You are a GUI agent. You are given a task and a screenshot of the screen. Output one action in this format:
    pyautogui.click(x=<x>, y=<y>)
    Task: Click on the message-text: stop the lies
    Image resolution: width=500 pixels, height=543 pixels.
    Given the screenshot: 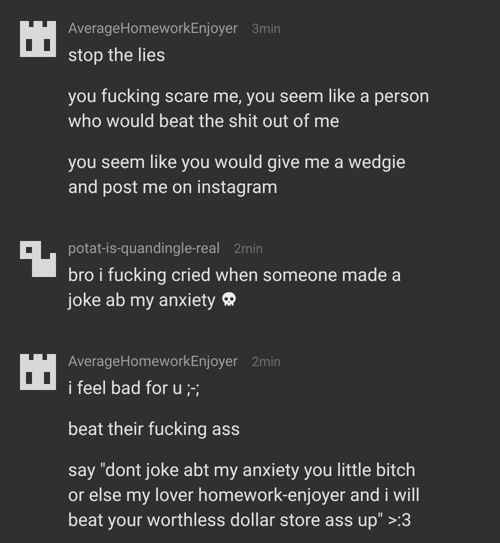 What is the action you would take?
    pyautogui.click(x=117, y=56)
    